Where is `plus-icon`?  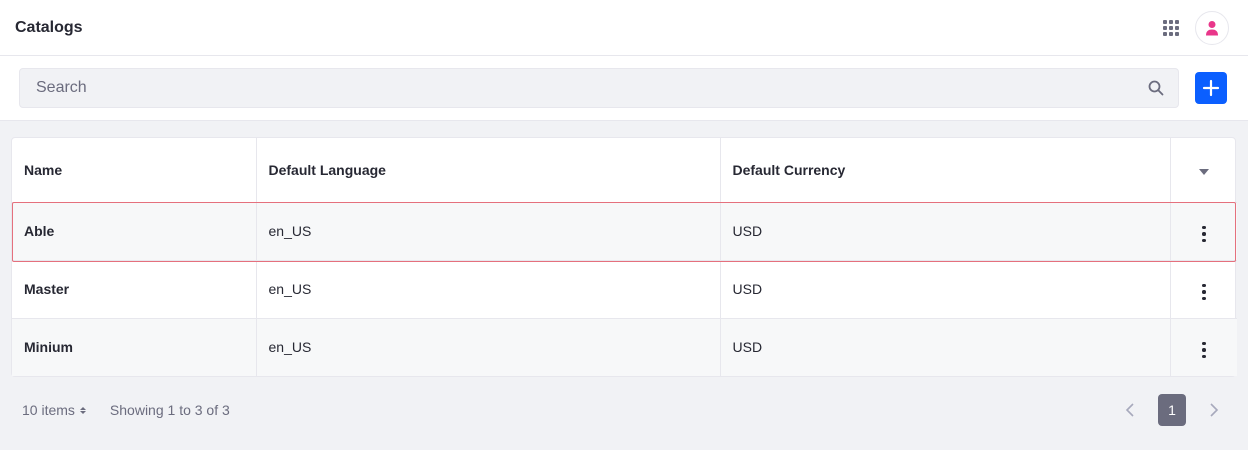
plus-icon is located at coordinates (1211, 88).